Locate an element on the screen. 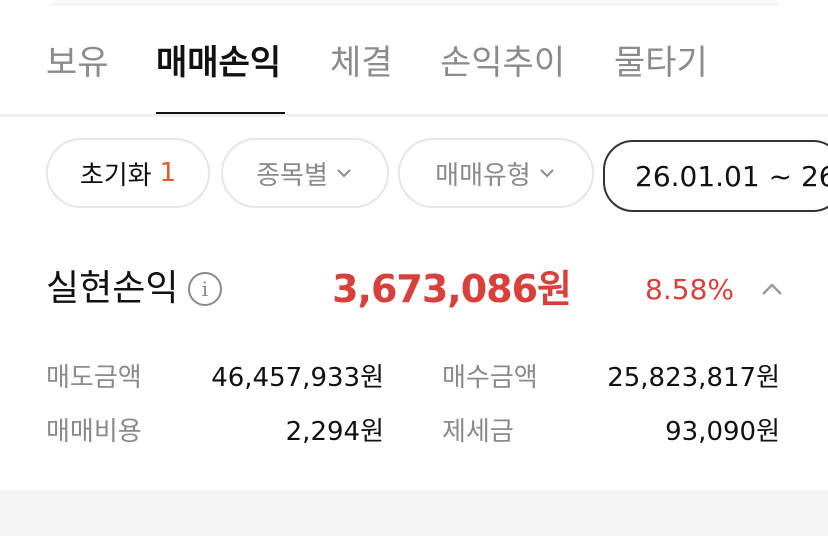 Image resolution: width=828 pixels, height=536 pixels. sell-amount-row: 매도금액 46,457,933원 is located at coordinates (215, 378).